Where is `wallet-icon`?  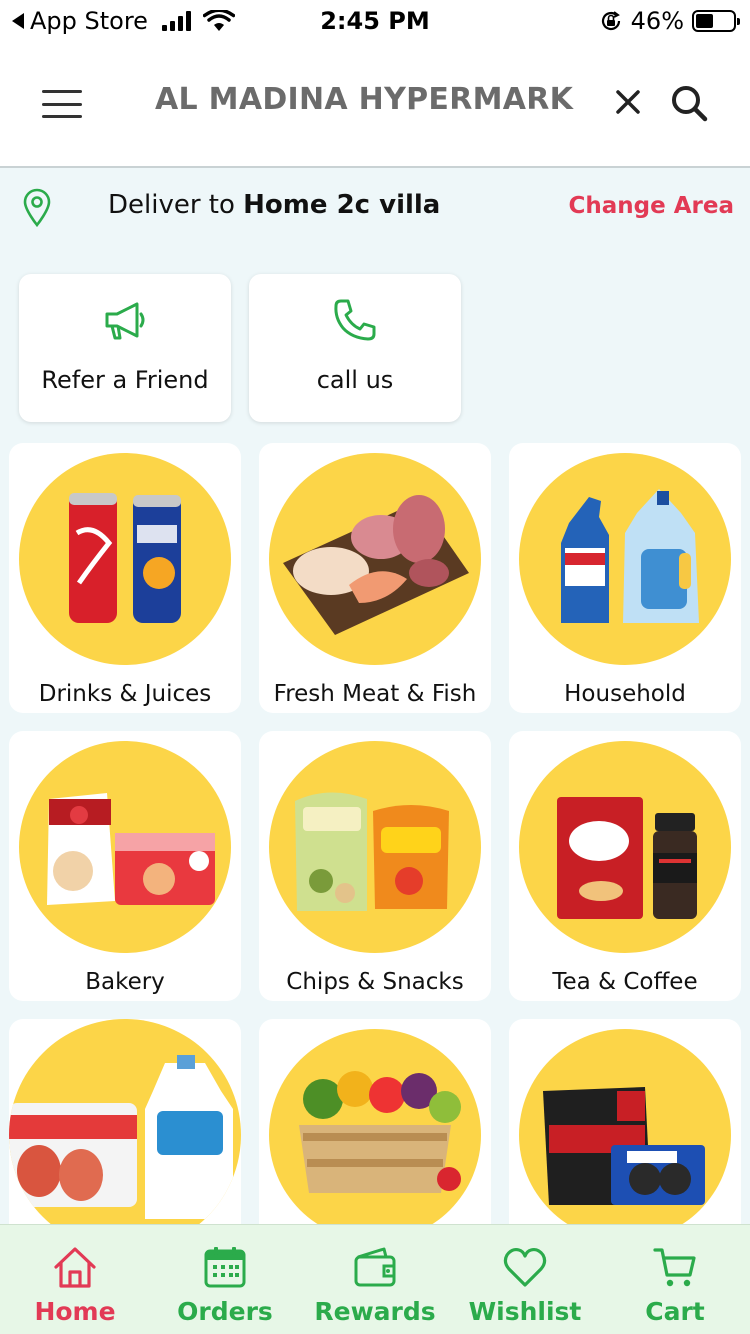
wallet-icon is located at coordinates (375, 1267).